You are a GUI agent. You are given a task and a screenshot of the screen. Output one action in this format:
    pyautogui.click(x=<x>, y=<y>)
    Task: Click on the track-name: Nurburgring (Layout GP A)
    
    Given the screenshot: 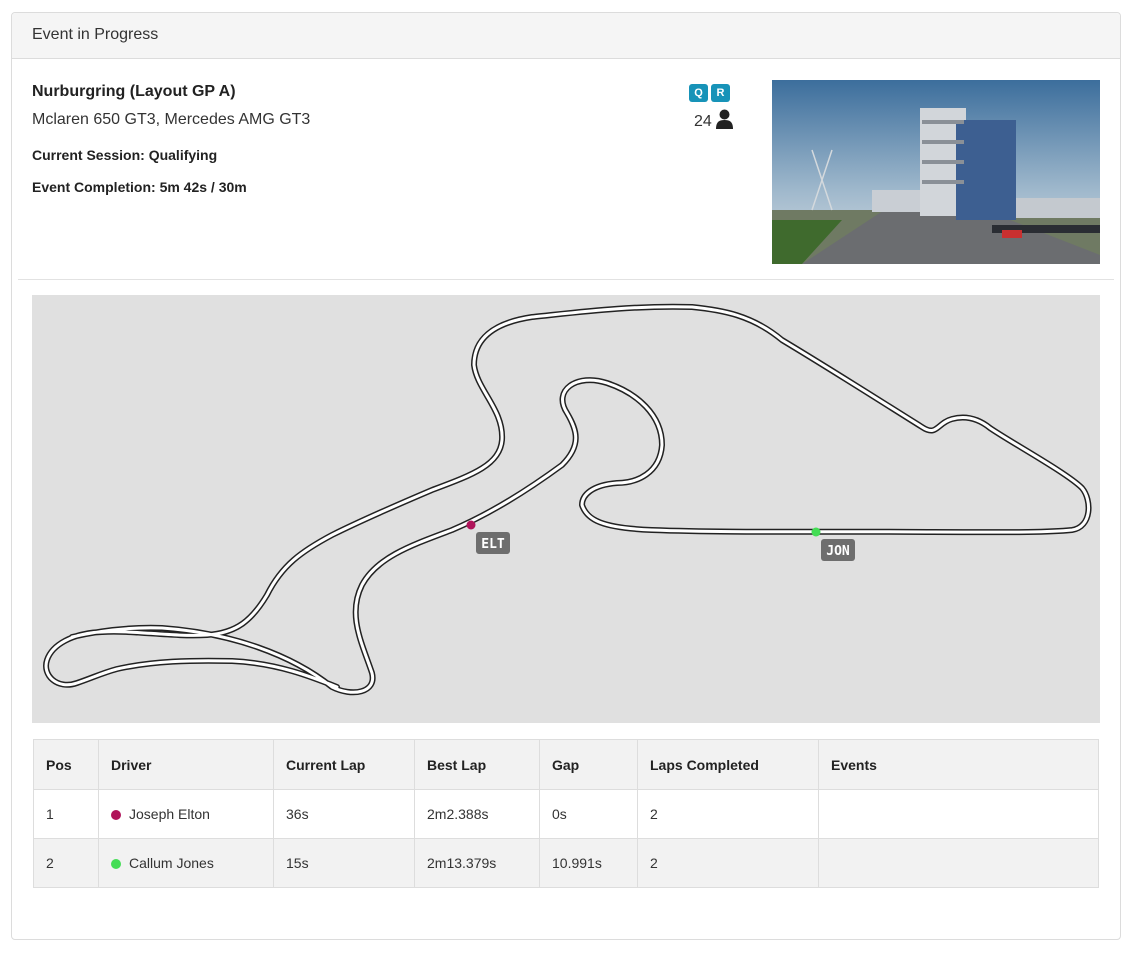 What is the action you would take?
    pyautogui.click(x=134, y=91)
    